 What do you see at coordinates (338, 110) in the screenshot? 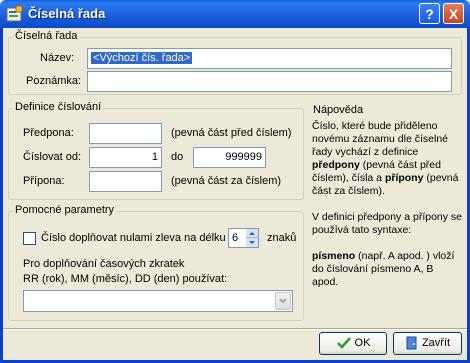
I see `help-title: Nápověda` at bounding box center [338, 110].